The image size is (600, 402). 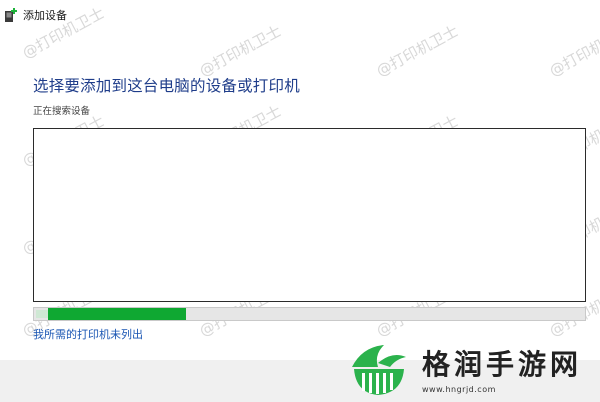 What do you see at coordinates (42, 314) in the screenshot?
I see `progress-start-segment` at bounding box center [42, 314].